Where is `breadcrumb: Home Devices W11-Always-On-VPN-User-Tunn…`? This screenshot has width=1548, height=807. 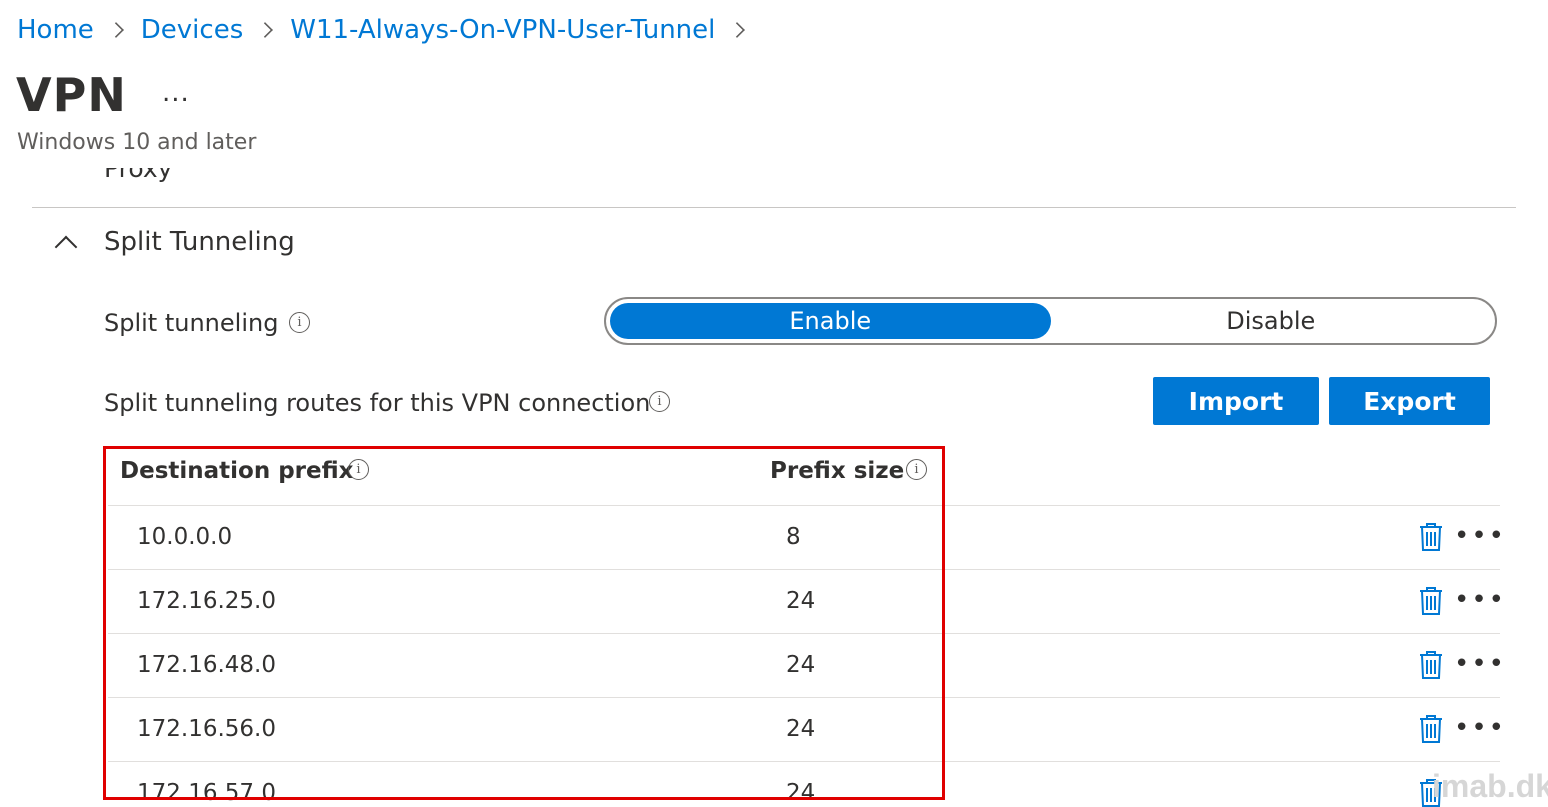
breadcrumb: Home Devices W11-Always-On-VPN-User-Tunn… is located at coordinates (389, 30).